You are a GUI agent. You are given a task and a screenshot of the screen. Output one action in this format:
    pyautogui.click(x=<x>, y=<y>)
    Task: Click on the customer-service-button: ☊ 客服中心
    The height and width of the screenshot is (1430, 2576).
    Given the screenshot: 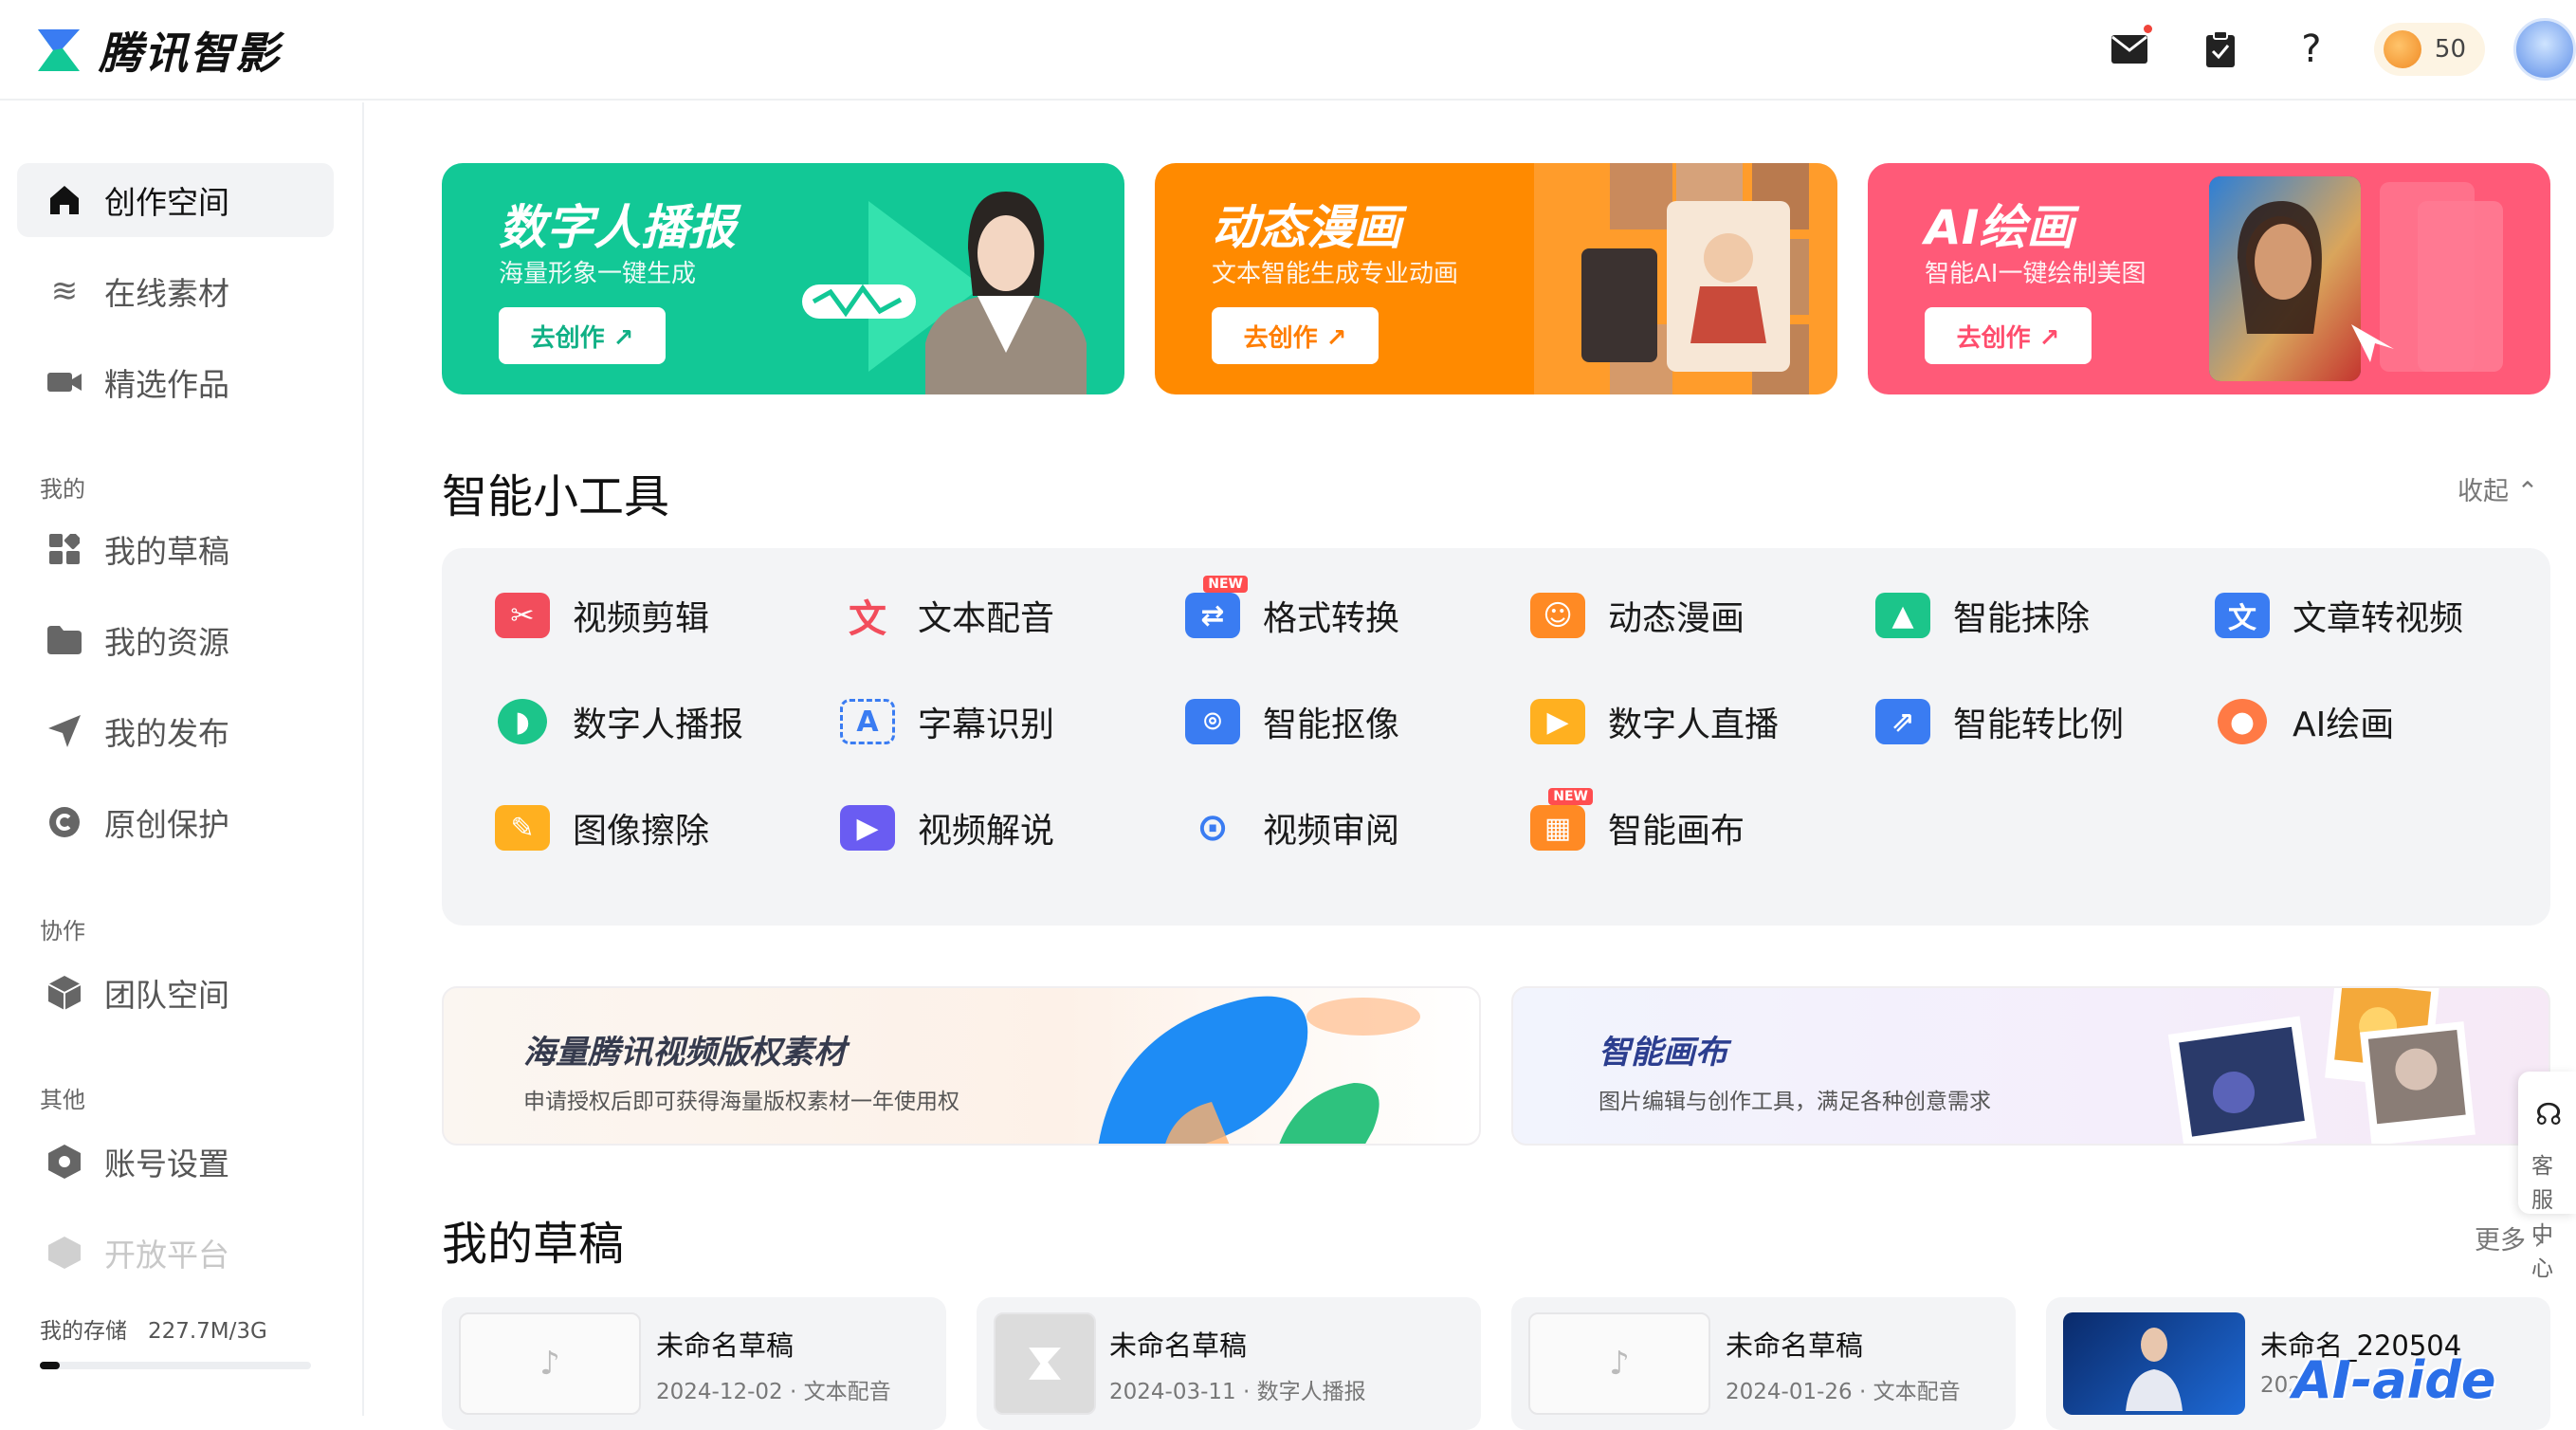 What is the action you would take?
    pyautogui.click(x=2547, y=1176)
    